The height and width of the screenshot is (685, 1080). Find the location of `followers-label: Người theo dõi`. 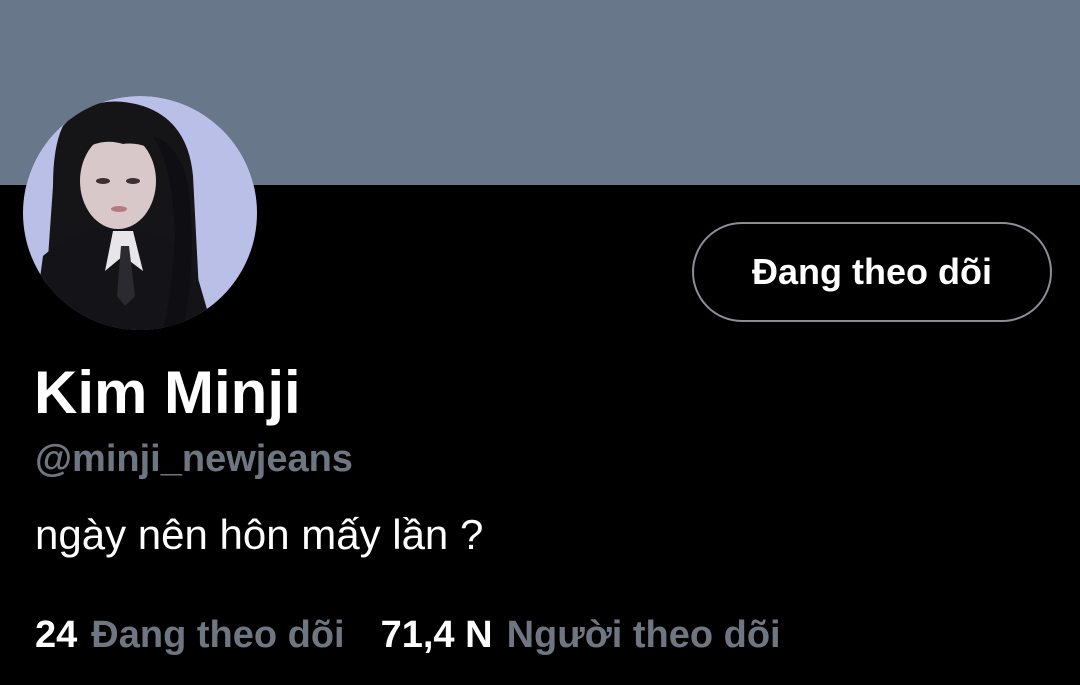

followers-label: Người theo dõi is located at coordinates (643, 635).